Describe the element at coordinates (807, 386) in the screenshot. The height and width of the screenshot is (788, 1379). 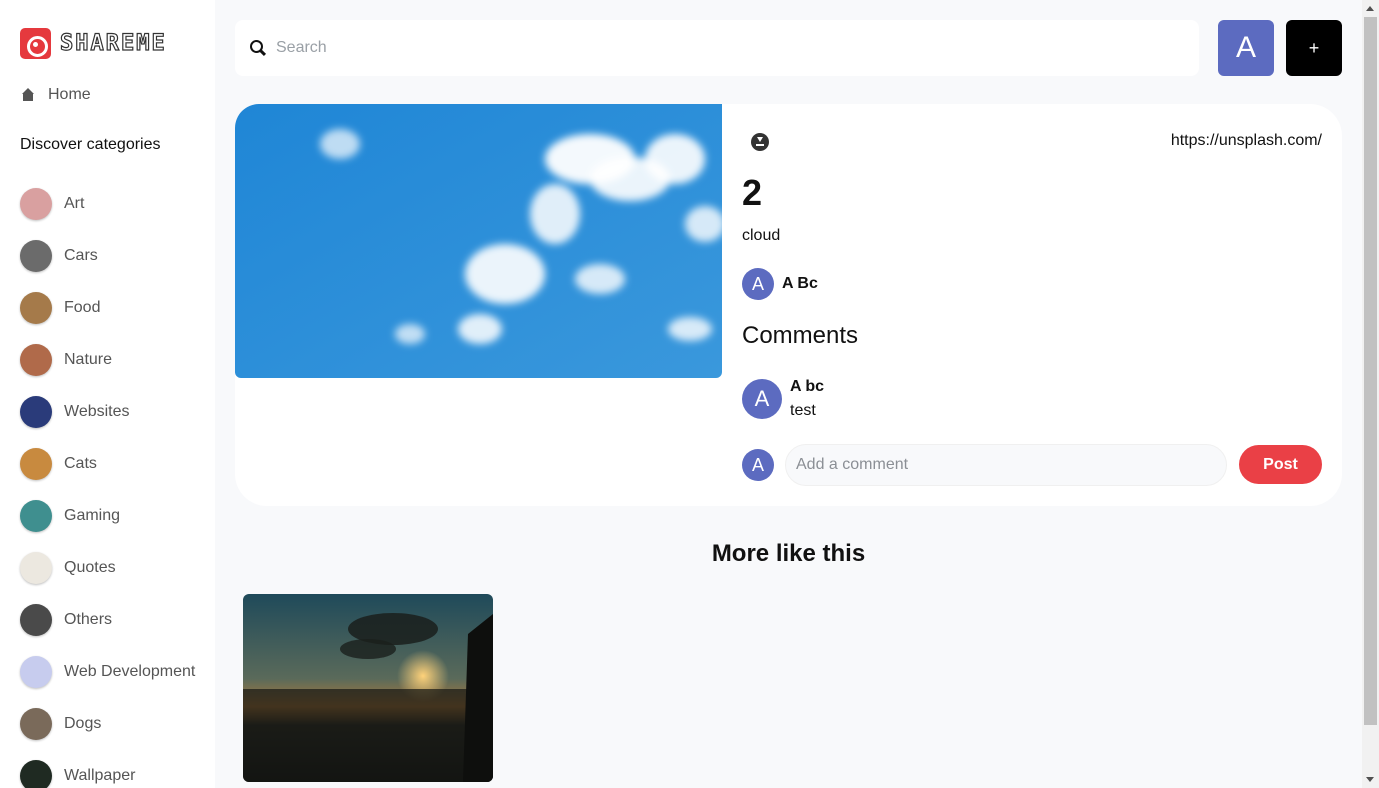
I see `commenter-name: A bc` at that location.